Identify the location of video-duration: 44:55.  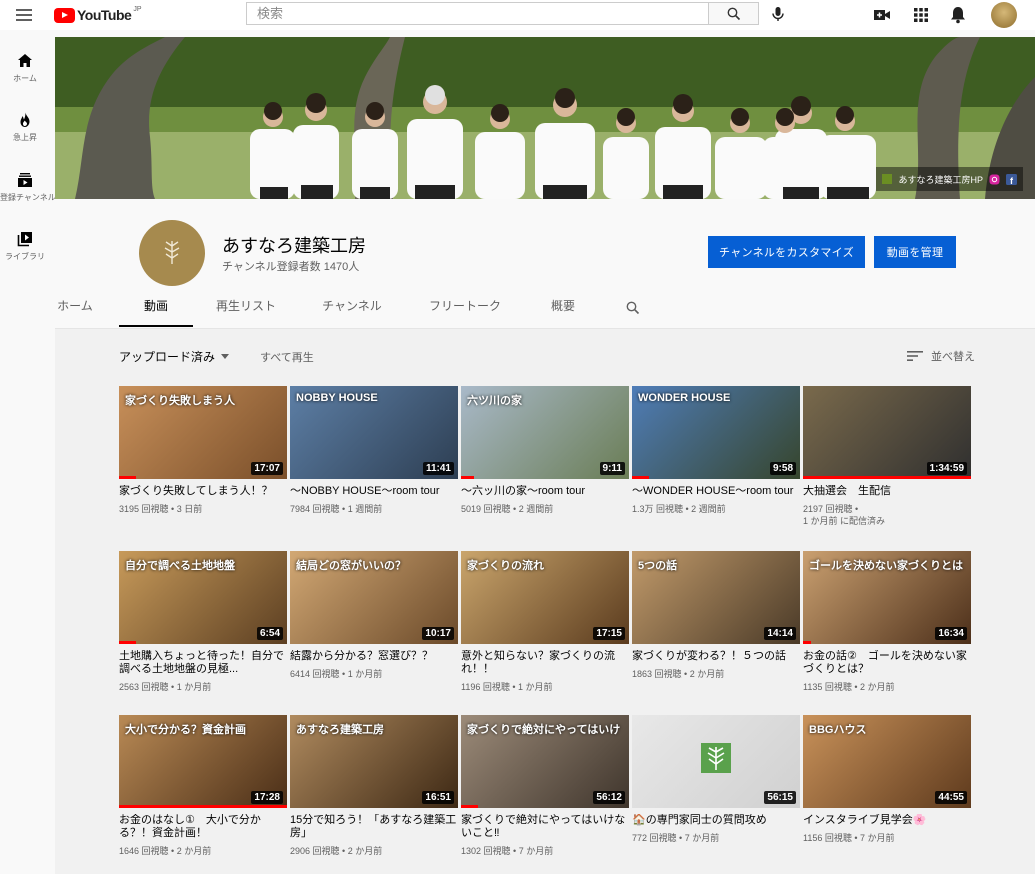
(951, 797).